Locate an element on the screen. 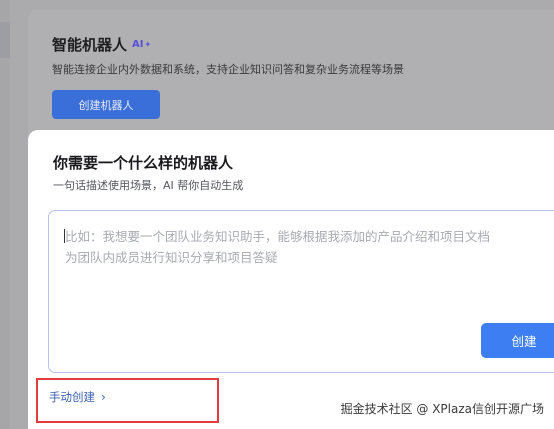 Image resolution: width=554 pixels, height=429 pixels. manual-create-label: 手动创建 is located at coordinates (72, 397).